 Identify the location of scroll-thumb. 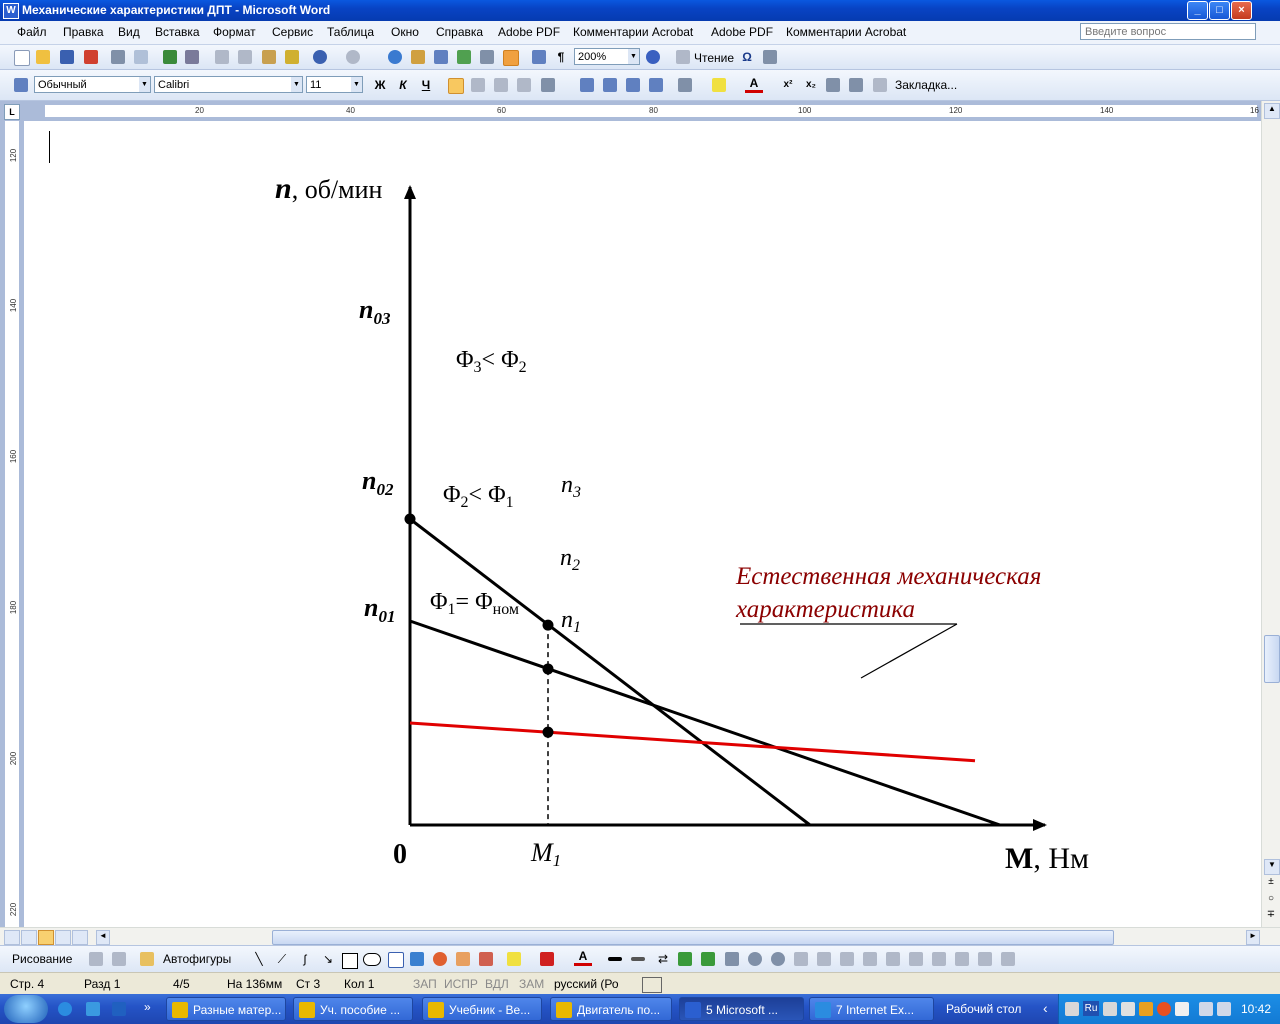
(1272, 659).